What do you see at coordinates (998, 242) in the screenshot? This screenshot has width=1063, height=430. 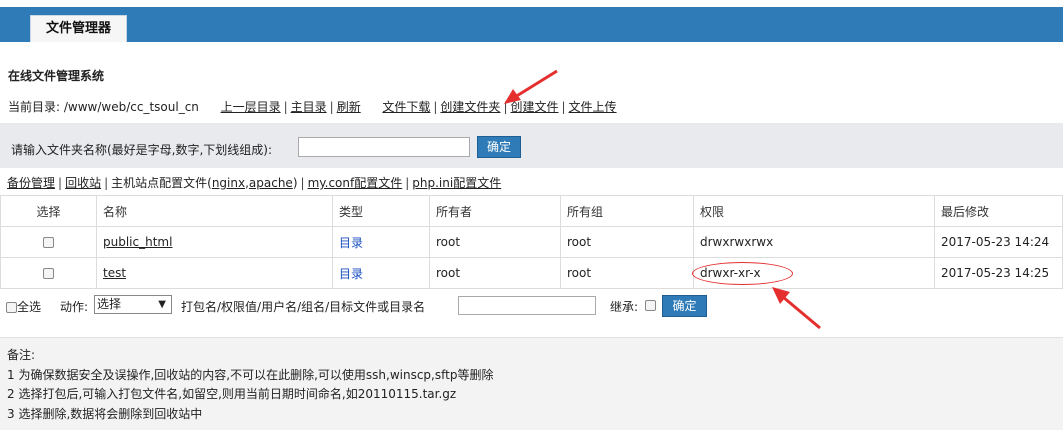 I see `modified-cell: 2017-05-23 14:24` at bounding box center [998, 242].